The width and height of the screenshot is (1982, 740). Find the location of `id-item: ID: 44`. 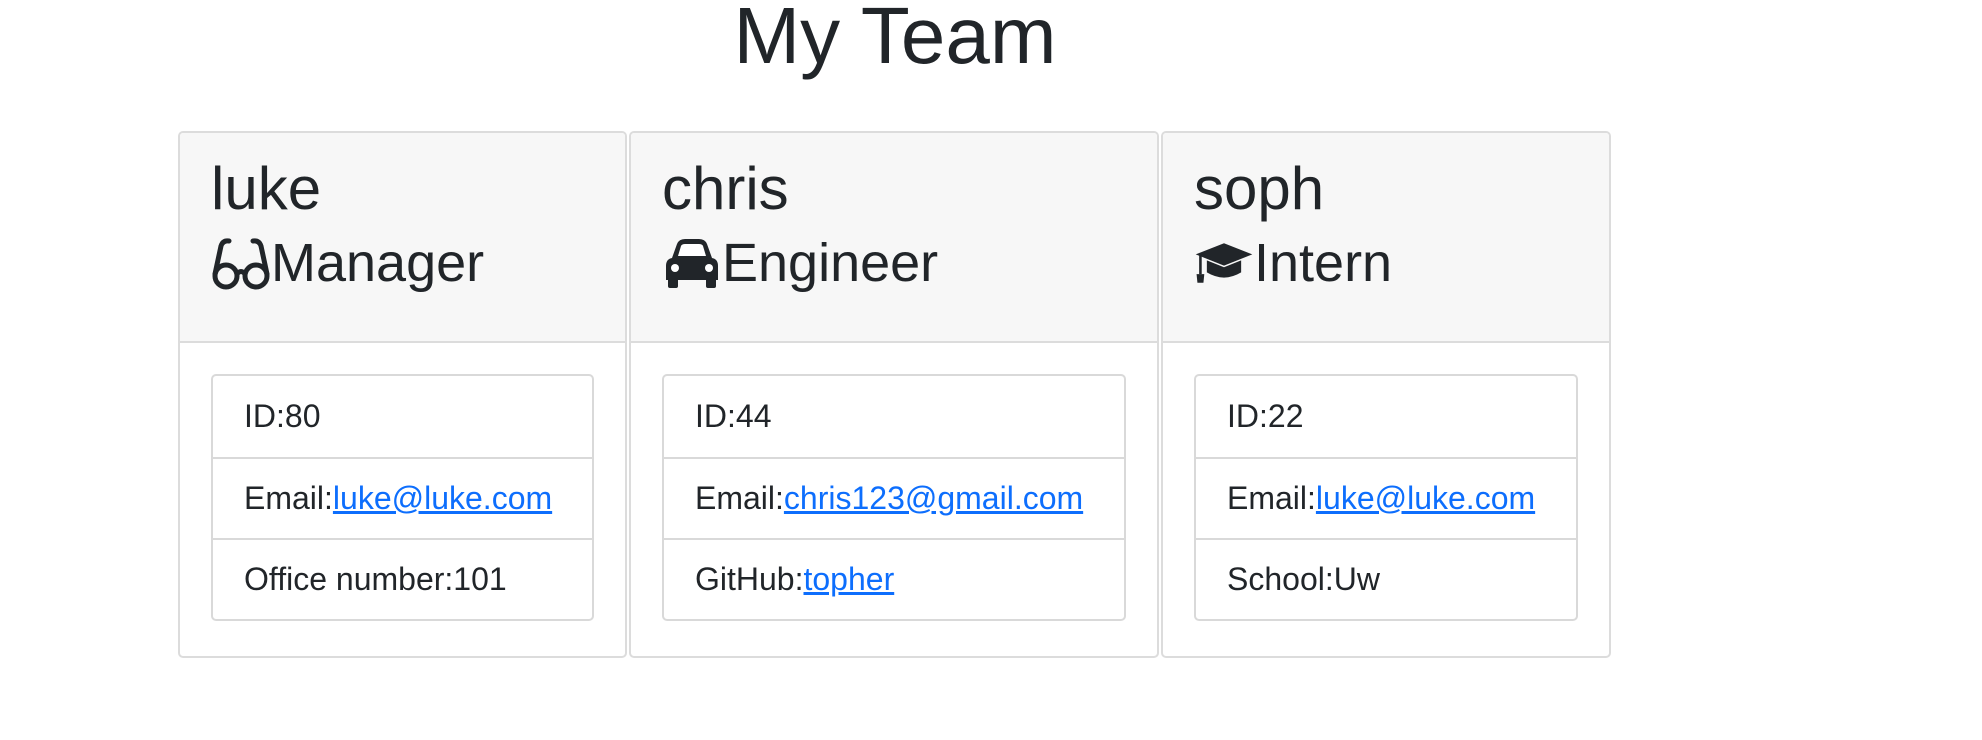

id-item: ID: 44 is located at coordinates (894, 416).